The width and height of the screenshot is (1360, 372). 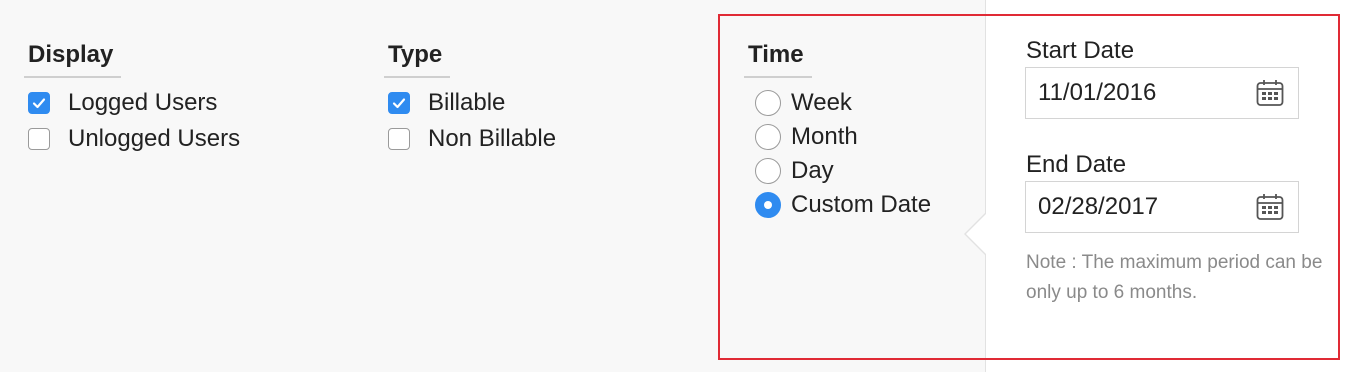 I want to click on logged-users-checkbox, so click(x=39, y=103).